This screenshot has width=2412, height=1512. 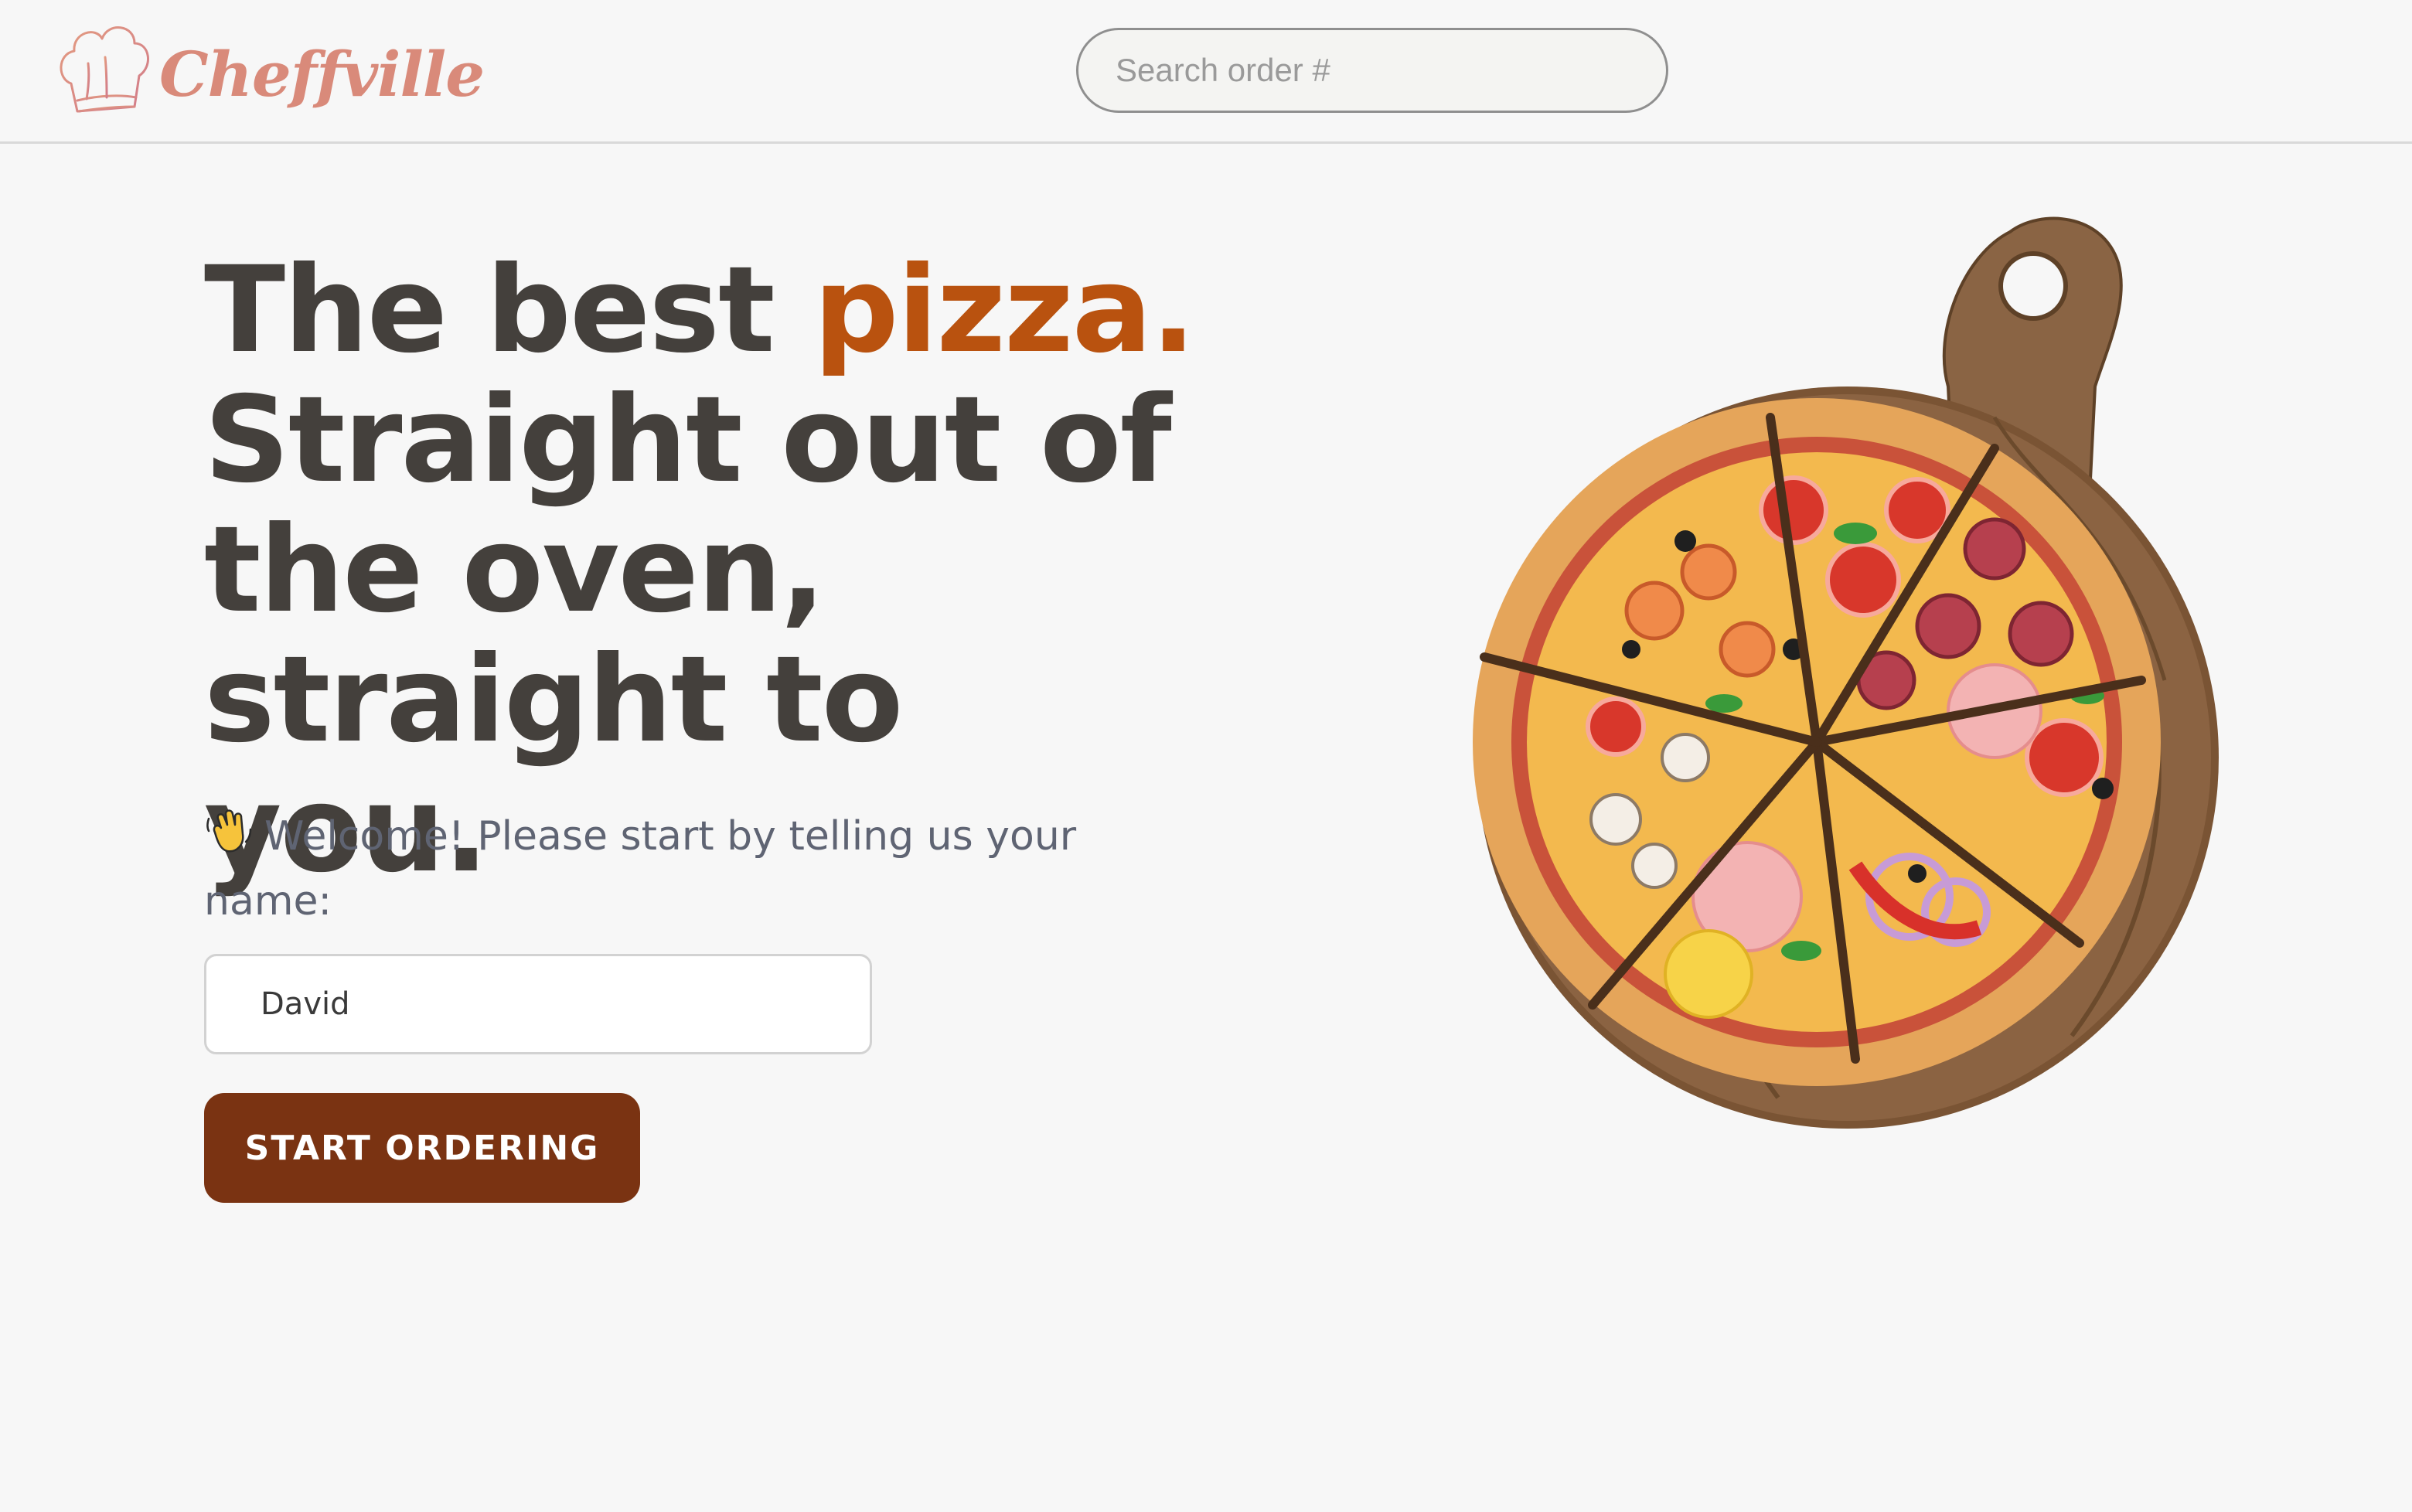 I want to click on chef-hat-icon, so click(x=105, y=69).